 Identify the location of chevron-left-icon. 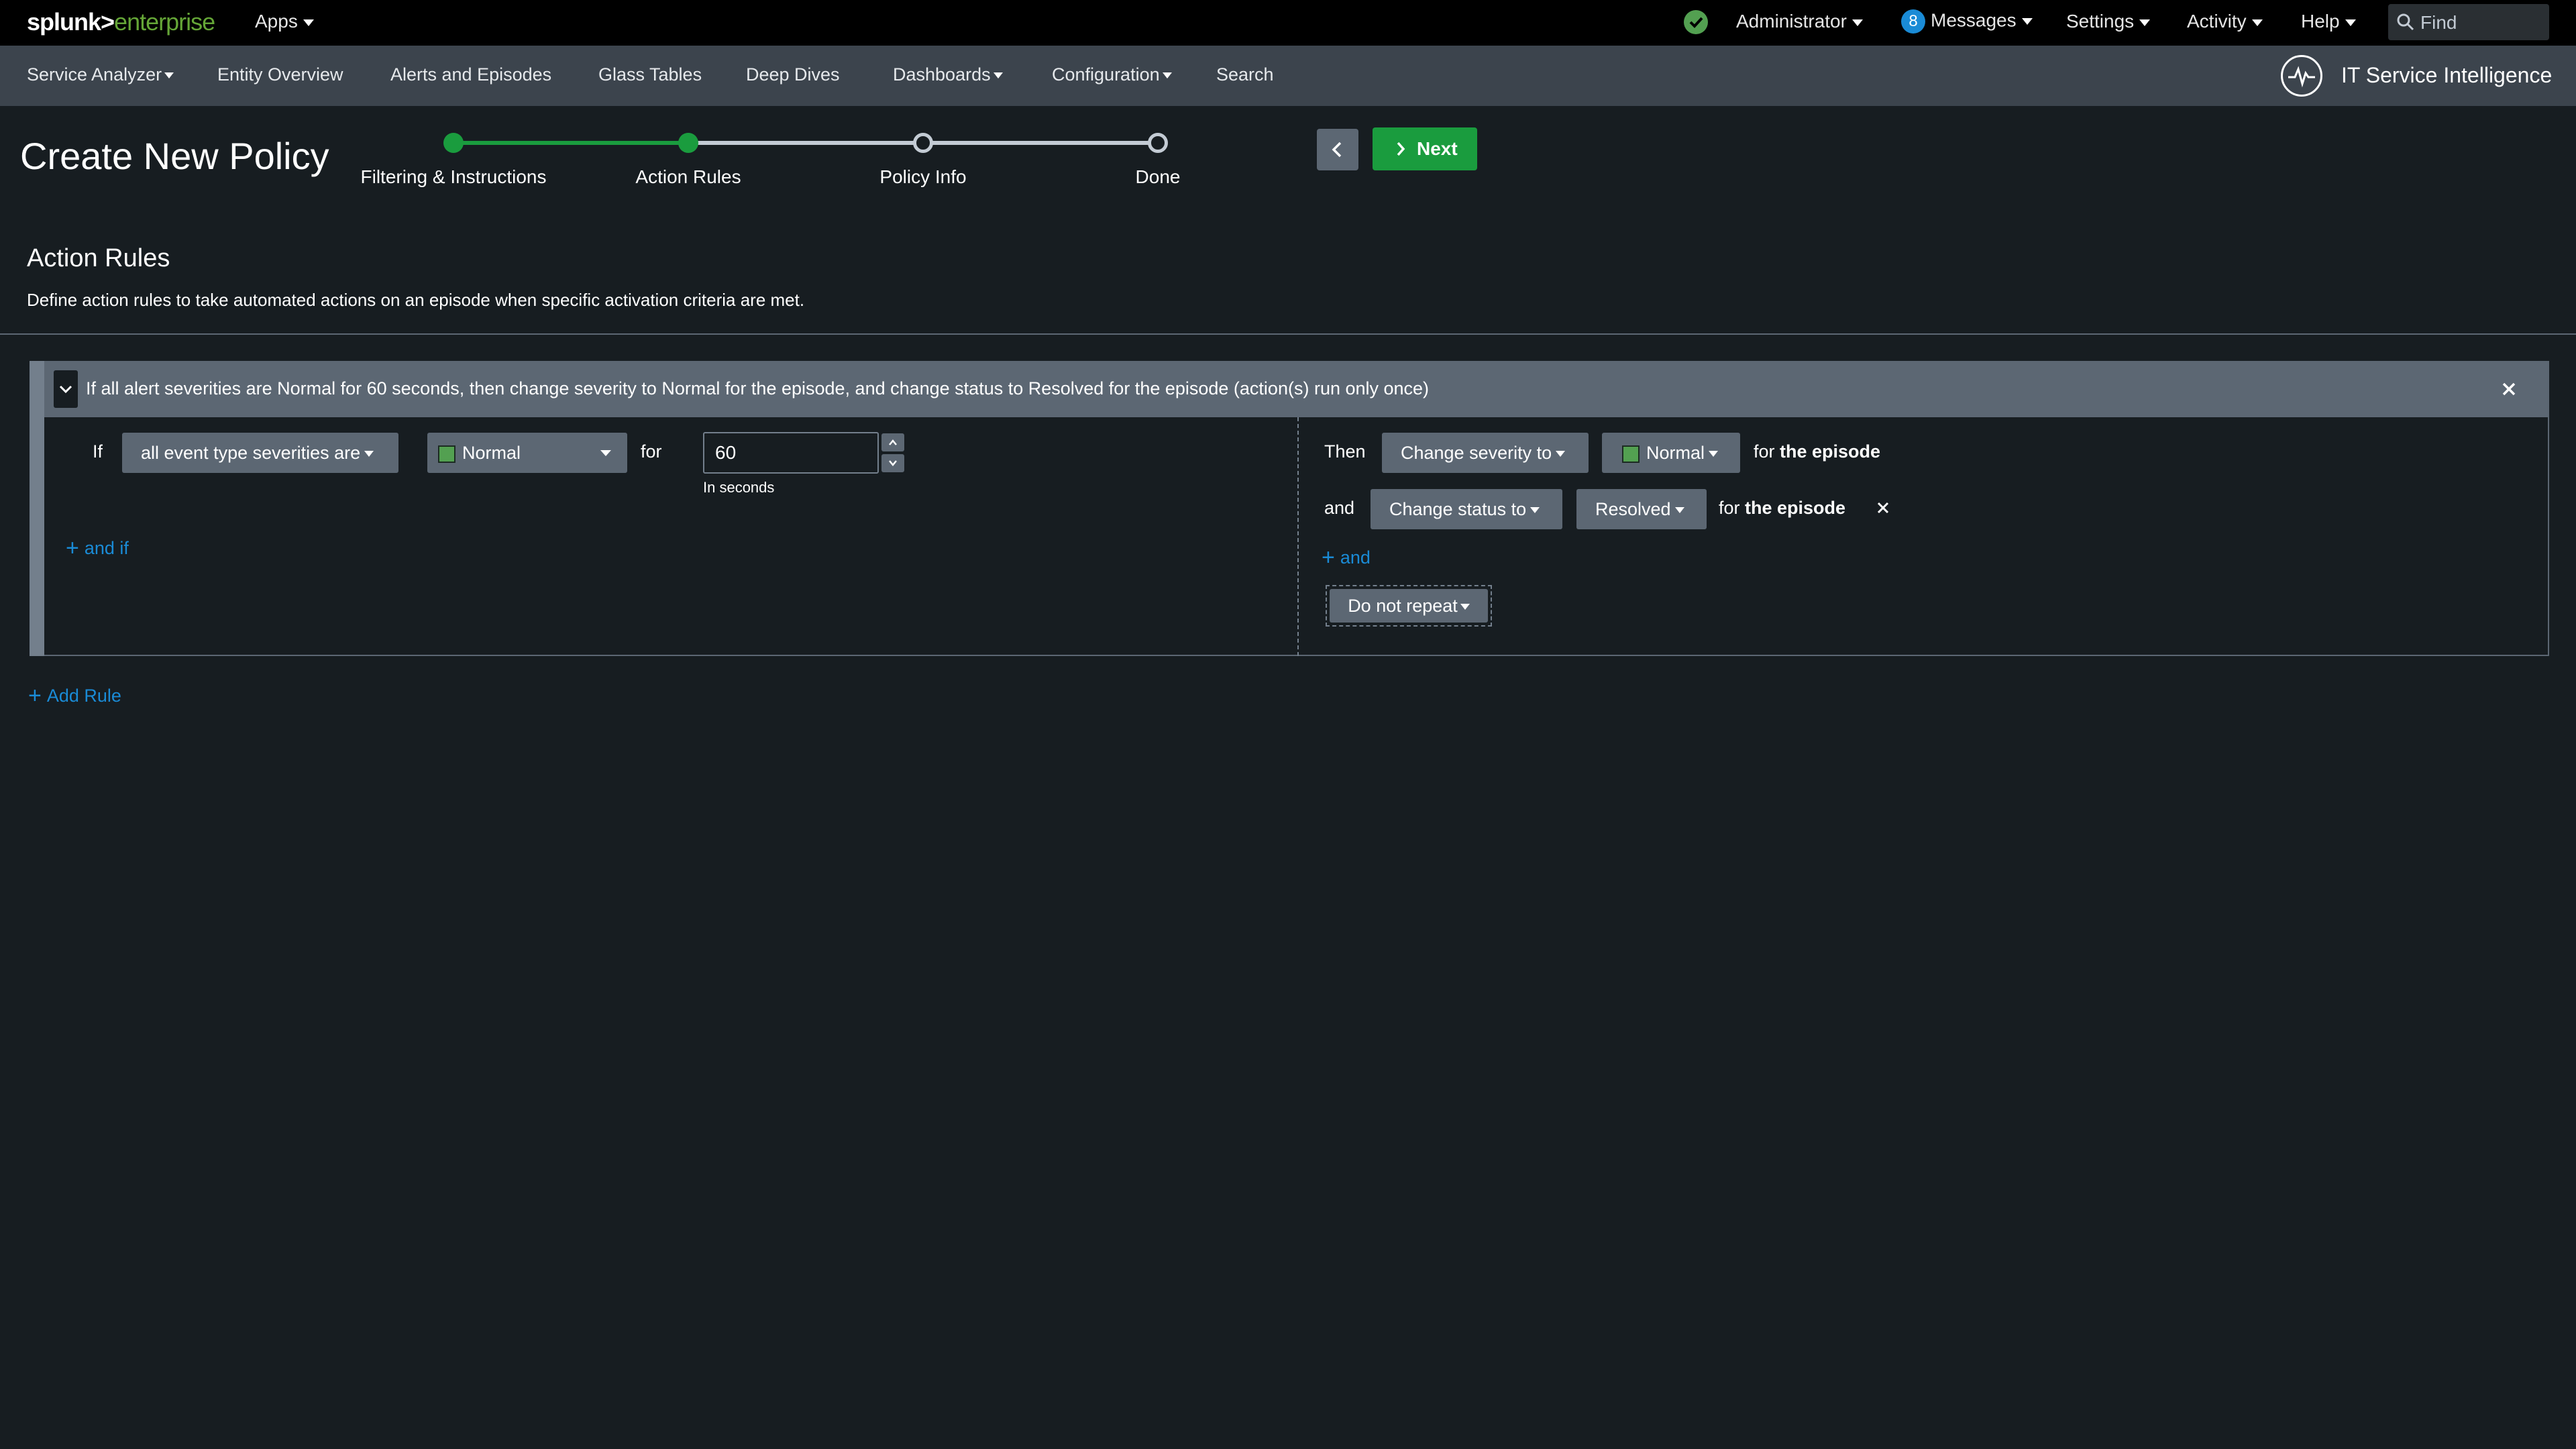
(1337, 150).